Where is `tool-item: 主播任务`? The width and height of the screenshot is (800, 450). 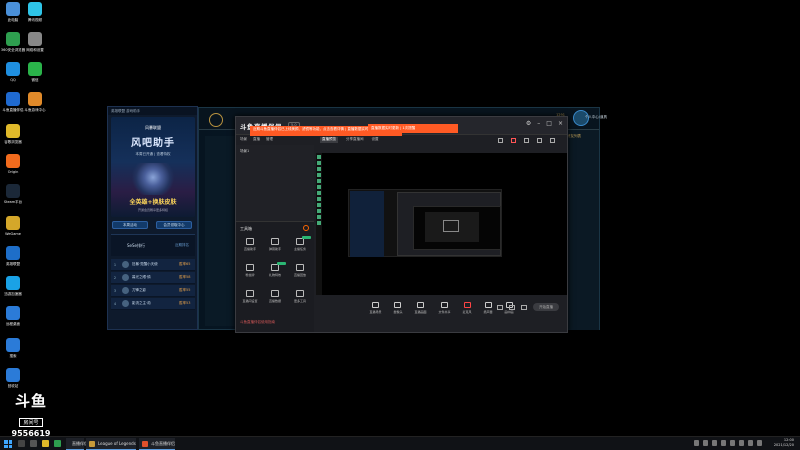
tool-item: 主播任务 is located at coordinates (300, 243).